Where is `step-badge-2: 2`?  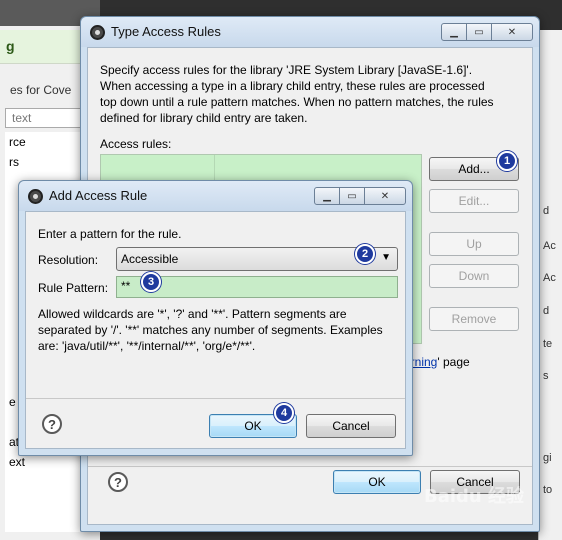 step-badge-2: 2 is located at coordinates (365, 254).